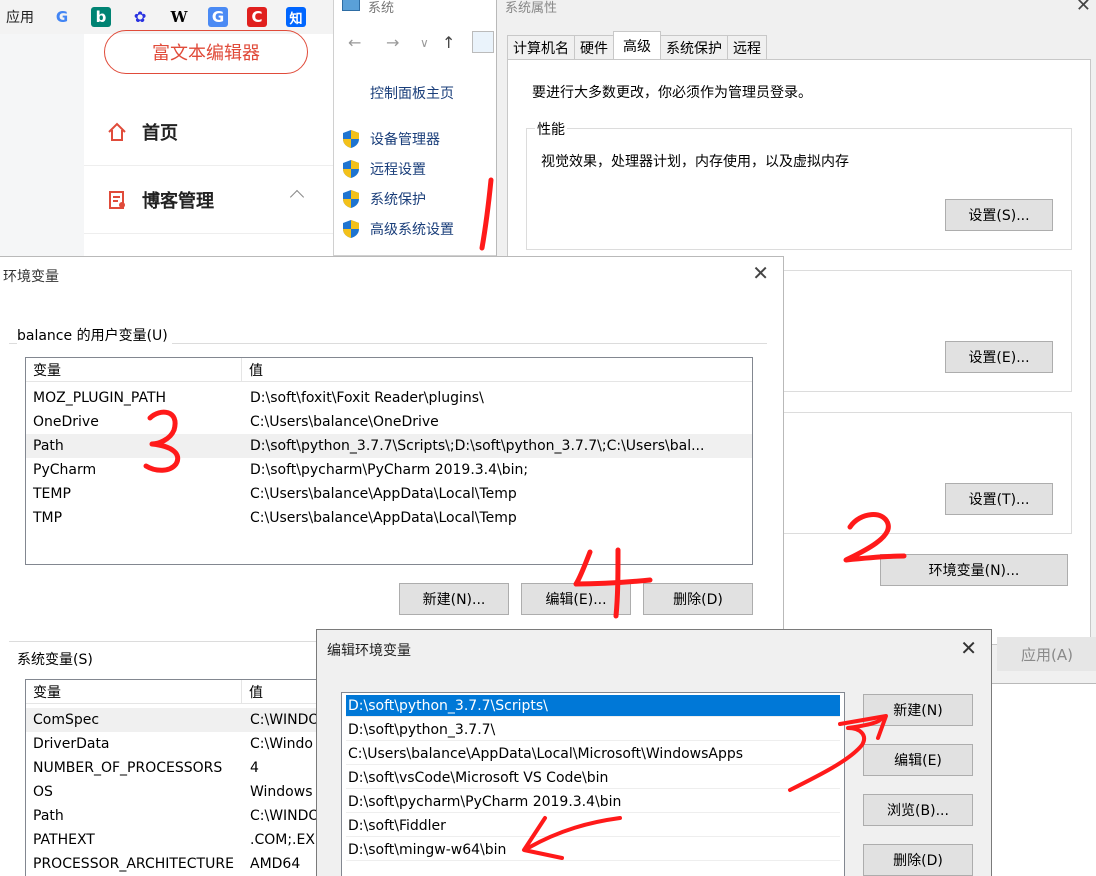 Image resolution: width=1096 pixels, height=876 pixels. I want to click on chevron-down-icon: ∨, so click(424, 43).